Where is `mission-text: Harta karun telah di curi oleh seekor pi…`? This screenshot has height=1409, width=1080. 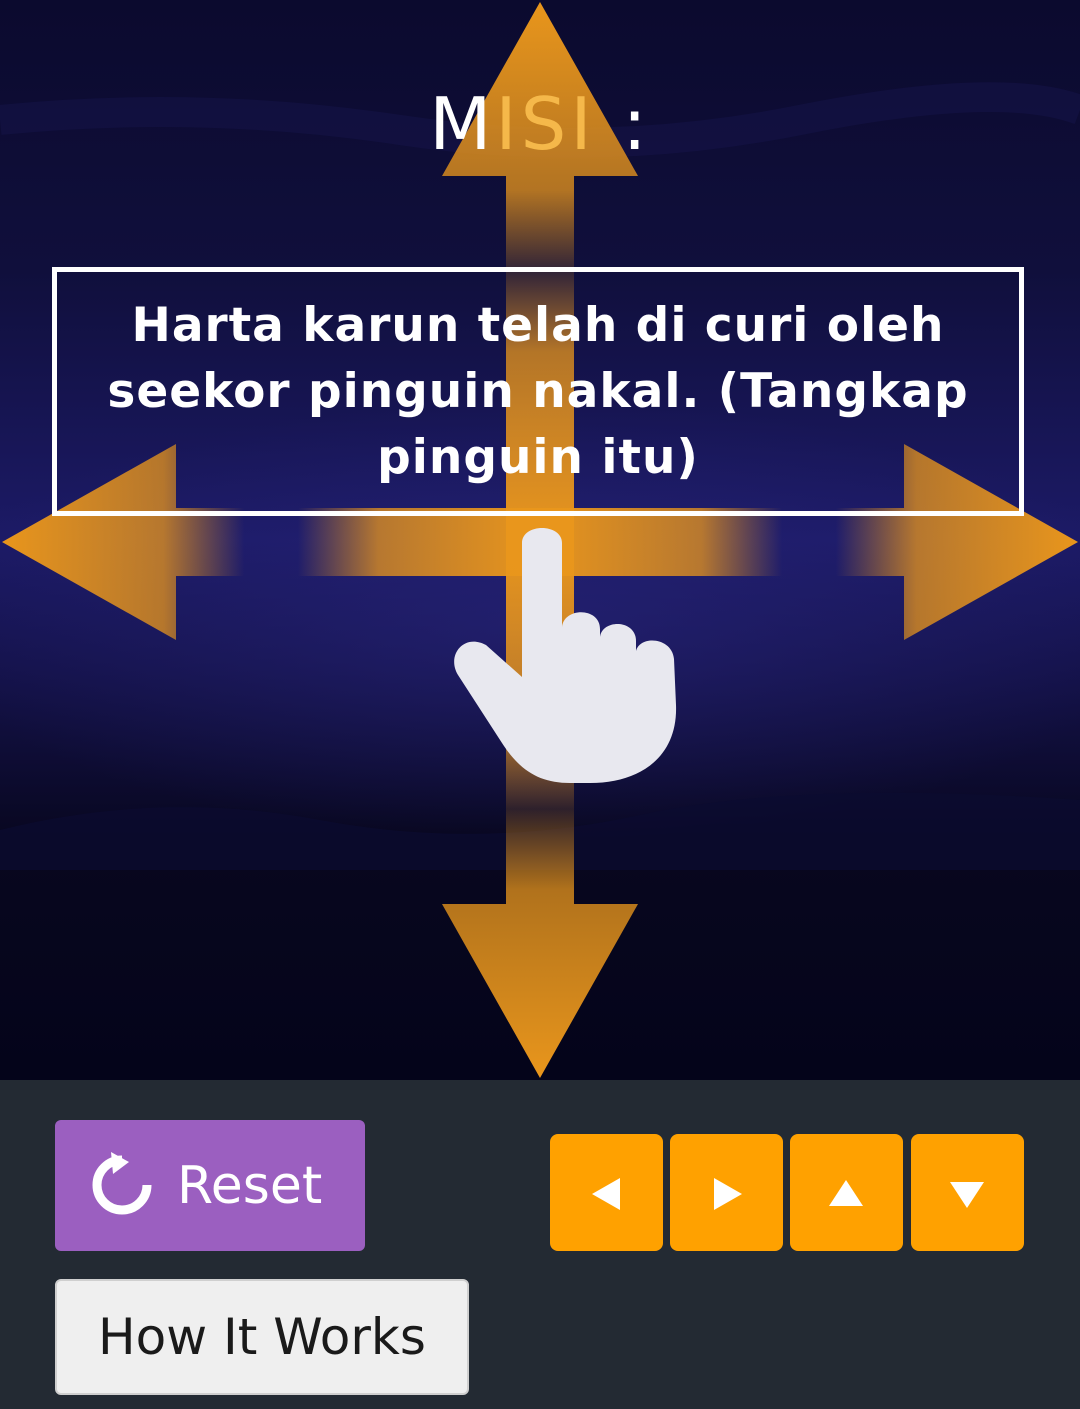 mission-text: Harta karun telah di curi oleh seekor pi… is located at coordinates (538, 391).